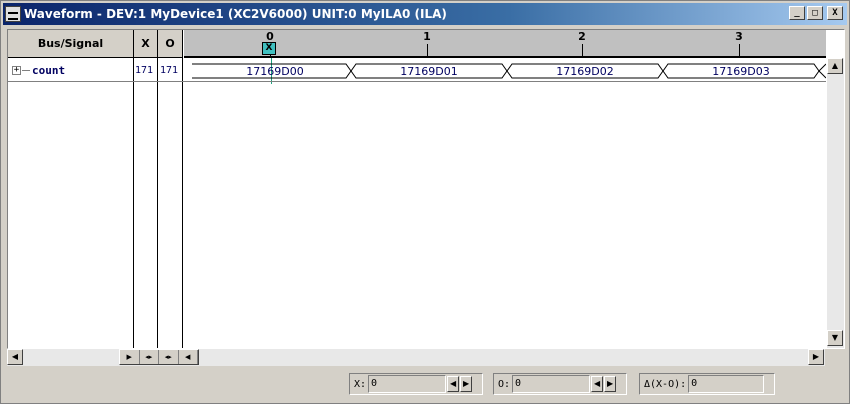 The width and height of the screenshot is (850, 404). Describe the element at coordinates (170, 44) in the screenshot. I see `column-header-o: O` at that location.